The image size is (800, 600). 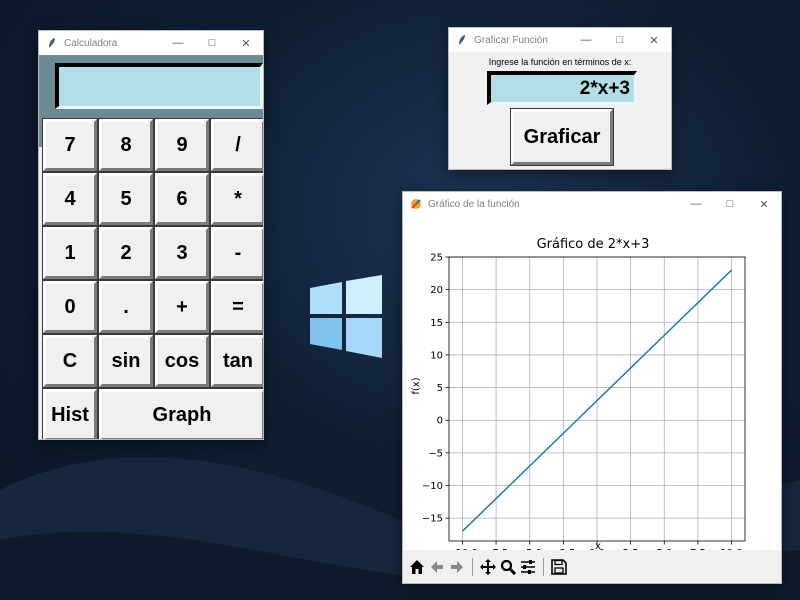 What do you see at coordinates (70, 361) in the screenshot?
I see `key-clear: C` at bounding box center [70, 361].